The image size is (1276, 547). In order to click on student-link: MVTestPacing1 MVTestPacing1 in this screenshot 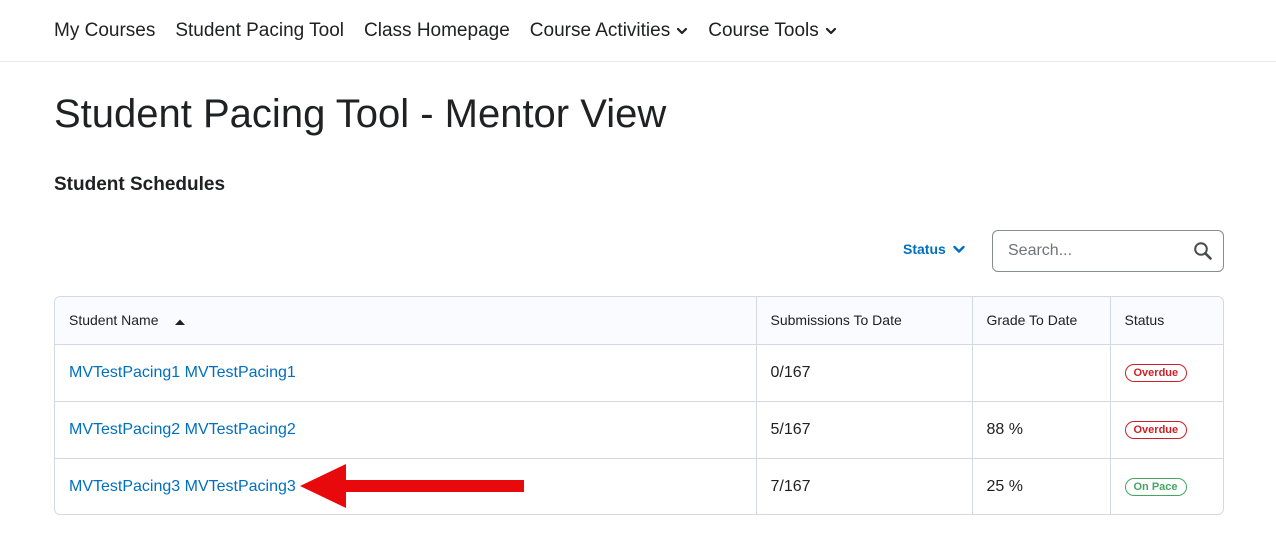, I will do `click(182, 372)`.